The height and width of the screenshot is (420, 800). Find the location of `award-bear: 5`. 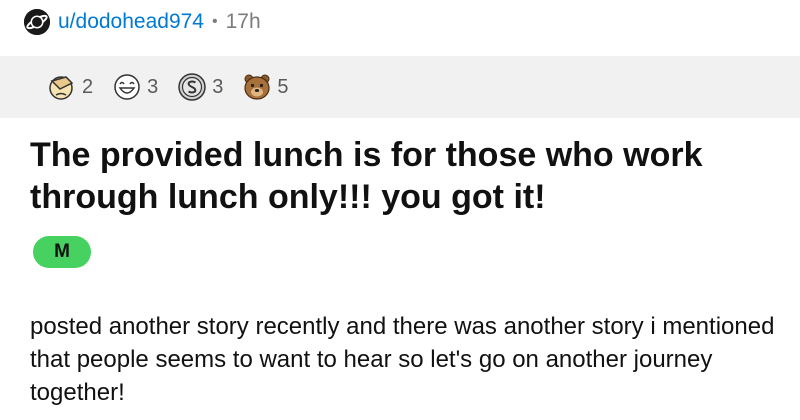

award-bear: 5 is located at coordinates (265, 87).